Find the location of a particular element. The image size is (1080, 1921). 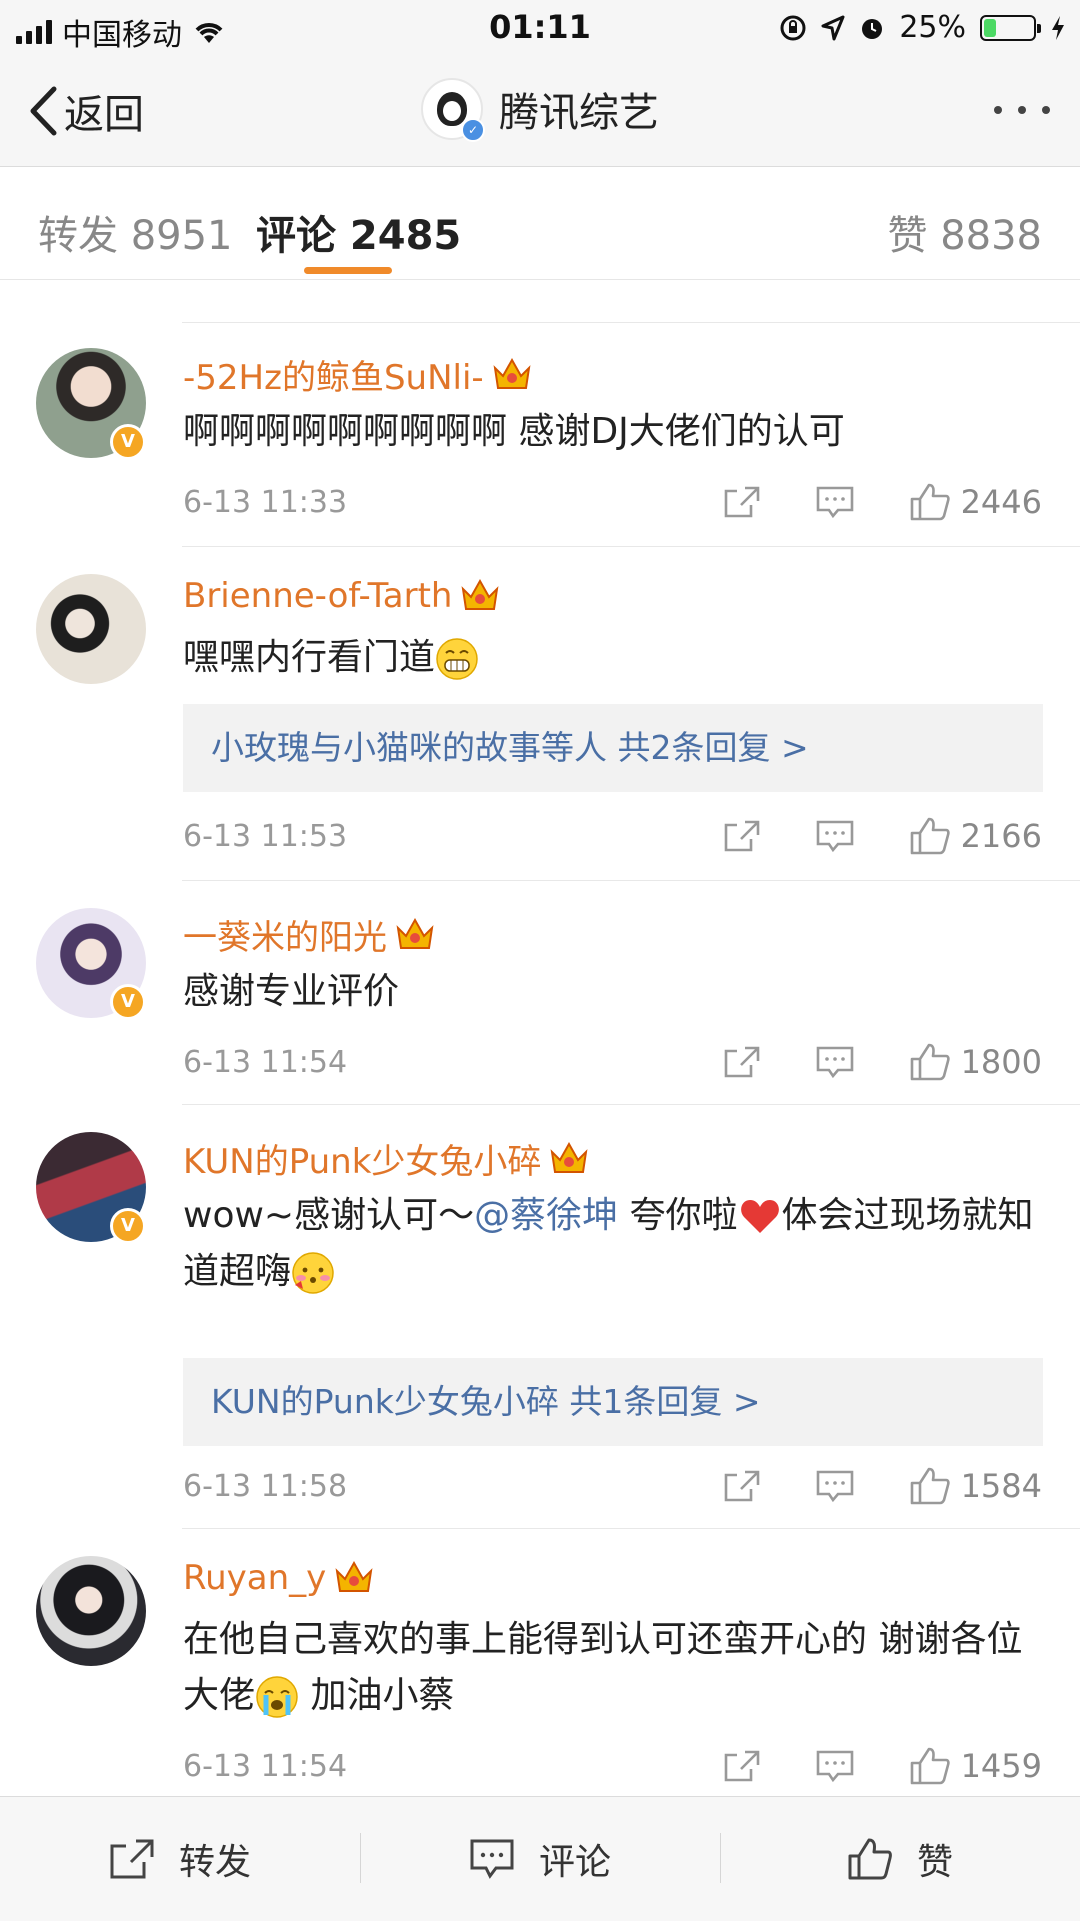

charging-icon is located at coordinates (1058, 27).